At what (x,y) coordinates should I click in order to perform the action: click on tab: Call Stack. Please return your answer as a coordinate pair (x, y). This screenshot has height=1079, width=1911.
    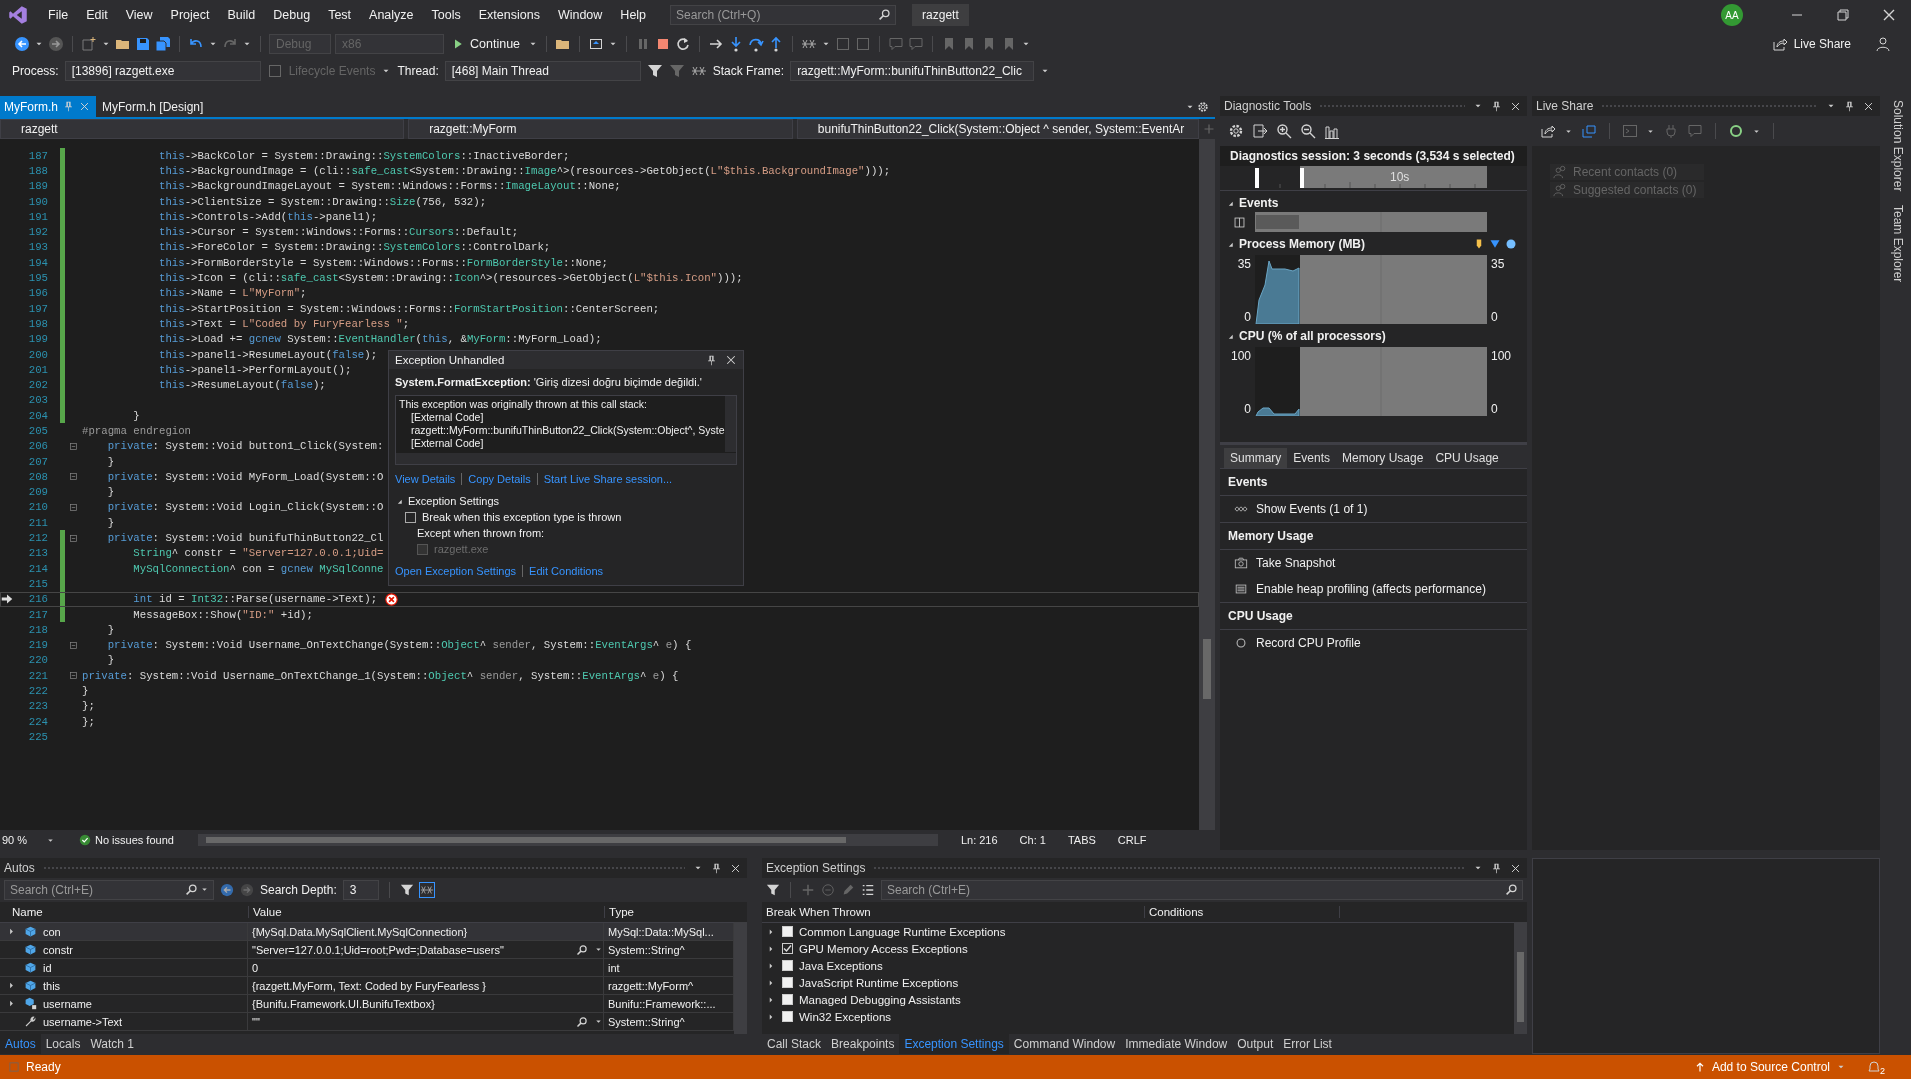
    Looking at the image, I should click on (794, 1044).